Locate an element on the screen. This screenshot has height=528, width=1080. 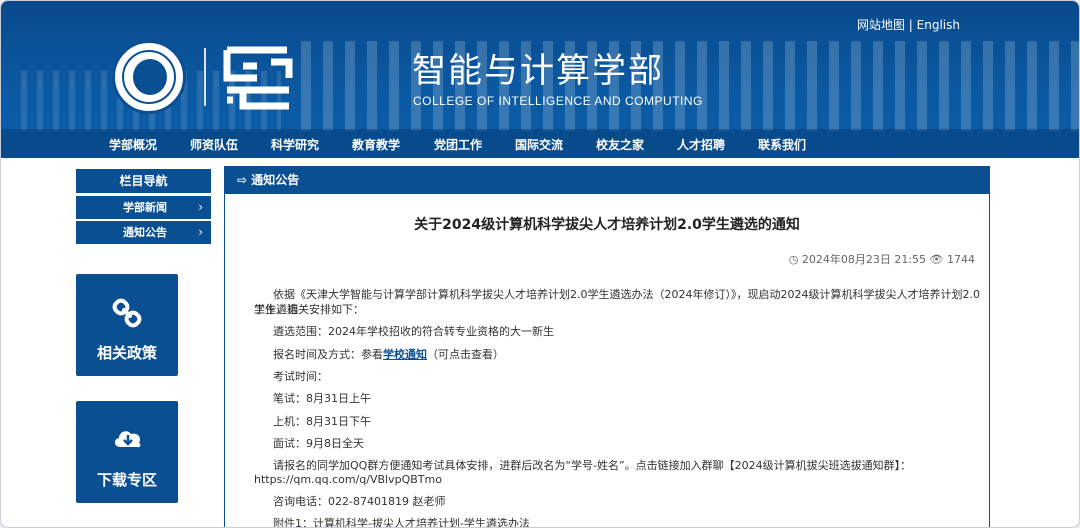
paragraph-written: 笔试：8月31日上午 is located at coordinates (322, 398).